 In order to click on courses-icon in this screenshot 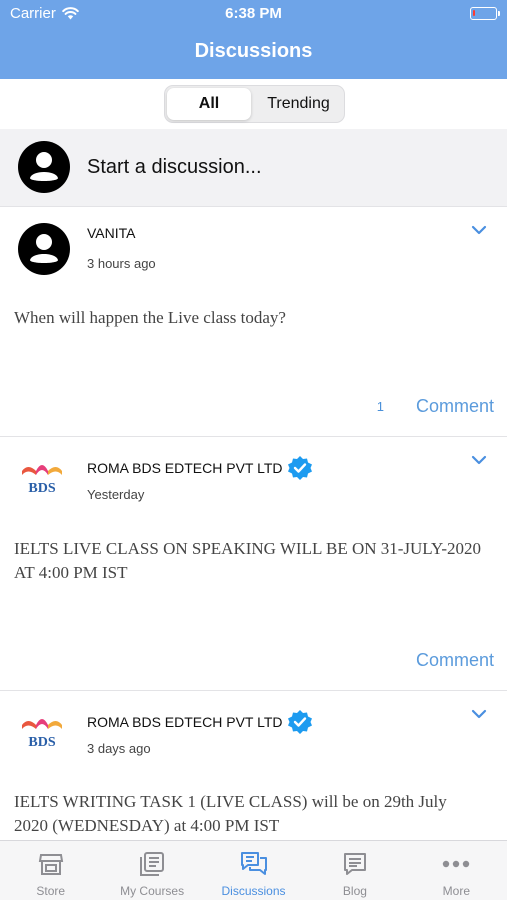, I will do `click(152, 864)`.